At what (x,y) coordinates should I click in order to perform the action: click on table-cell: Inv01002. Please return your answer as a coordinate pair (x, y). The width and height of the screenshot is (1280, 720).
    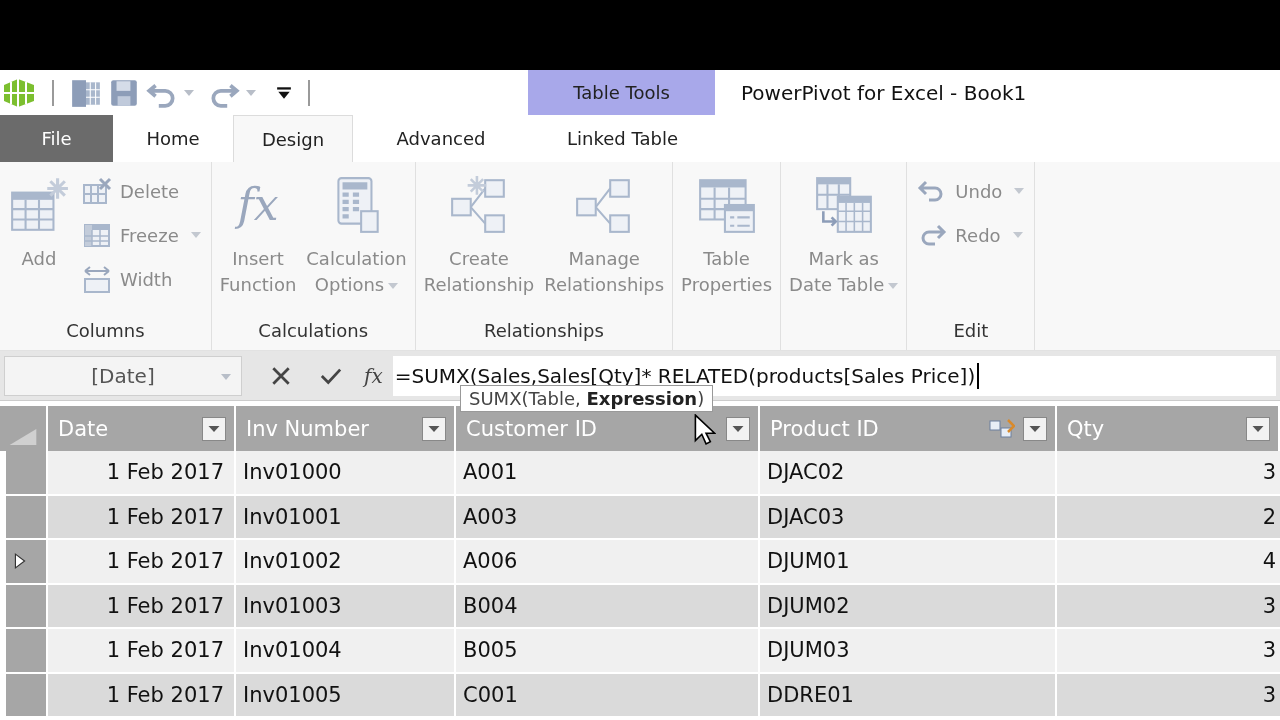
    Looking at the image, I should click on (346, 561).